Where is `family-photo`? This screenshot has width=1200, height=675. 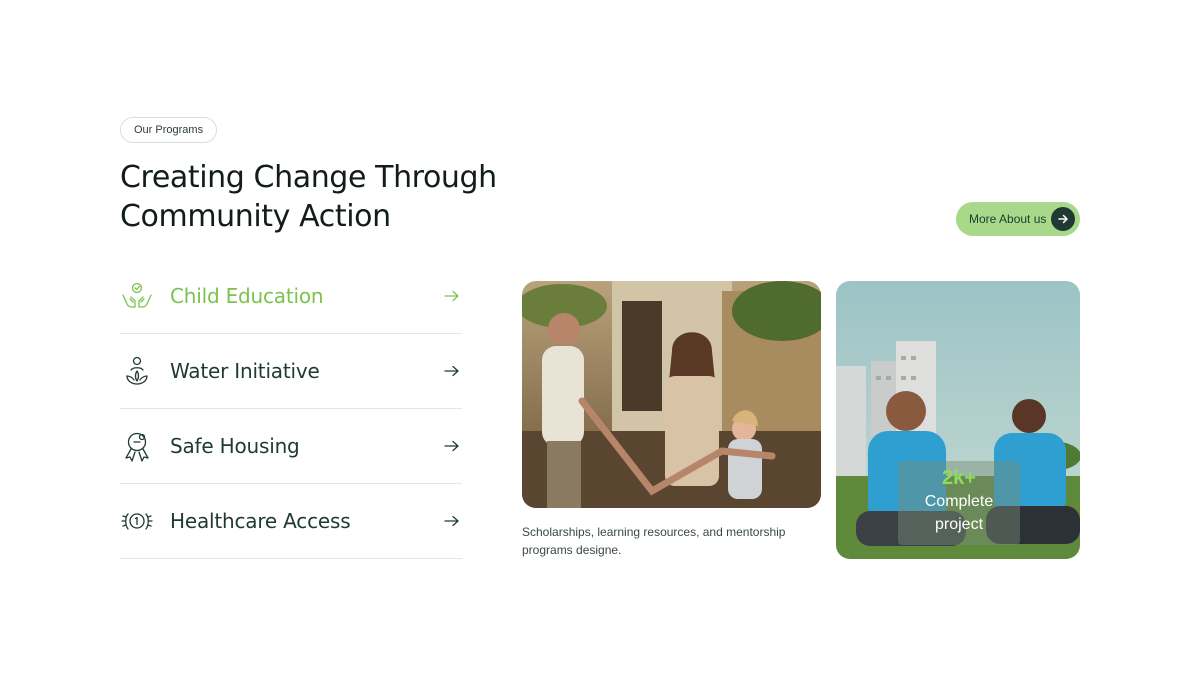 family-photo is located at coordinates (671, 394).